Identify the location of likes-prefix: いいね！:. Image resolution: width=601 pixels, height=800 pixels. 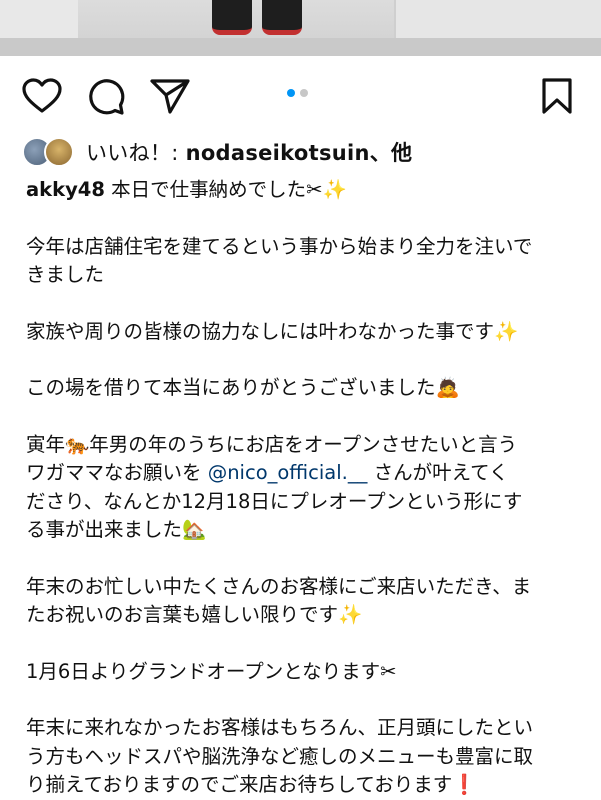
(136, 153).